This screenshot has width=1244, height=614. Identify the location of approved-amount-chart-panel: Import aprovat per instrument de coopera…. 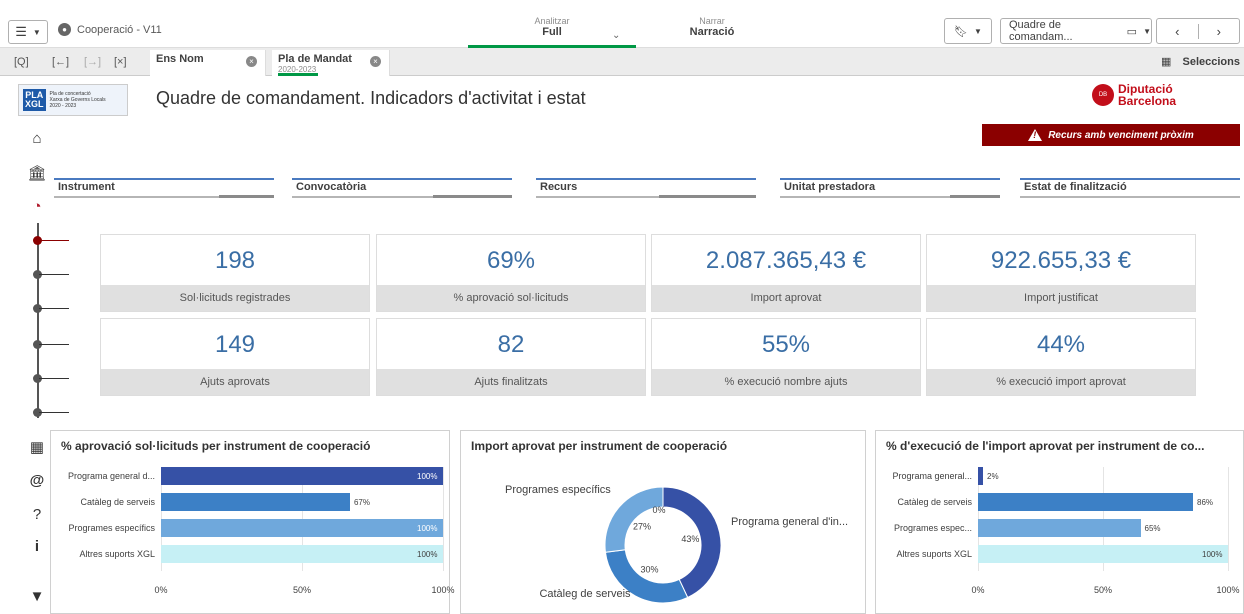
(663, 522).